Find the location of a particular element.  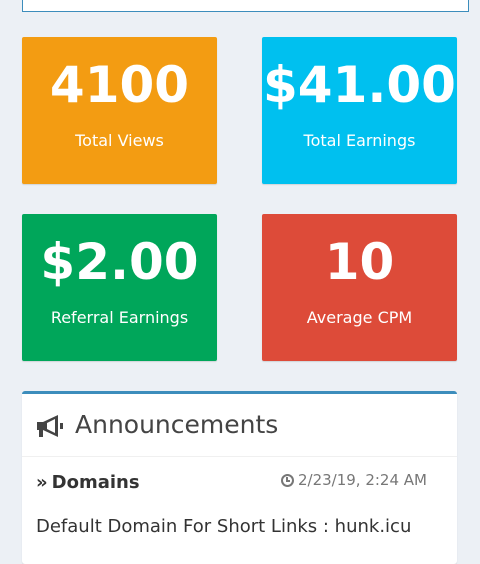

stat-label: Average CPM is located at coordinates (359, 317).